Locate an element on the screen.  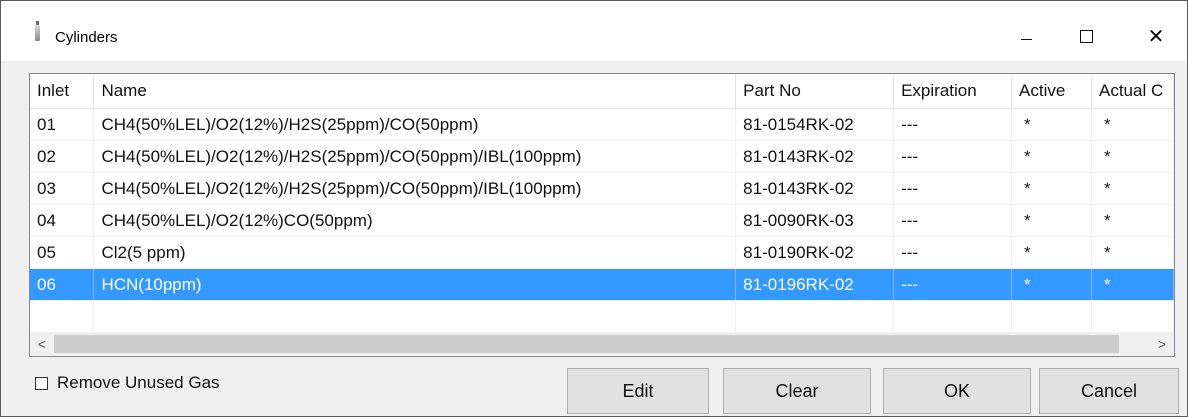
table-row-empty is located at coordinates (602, 316).